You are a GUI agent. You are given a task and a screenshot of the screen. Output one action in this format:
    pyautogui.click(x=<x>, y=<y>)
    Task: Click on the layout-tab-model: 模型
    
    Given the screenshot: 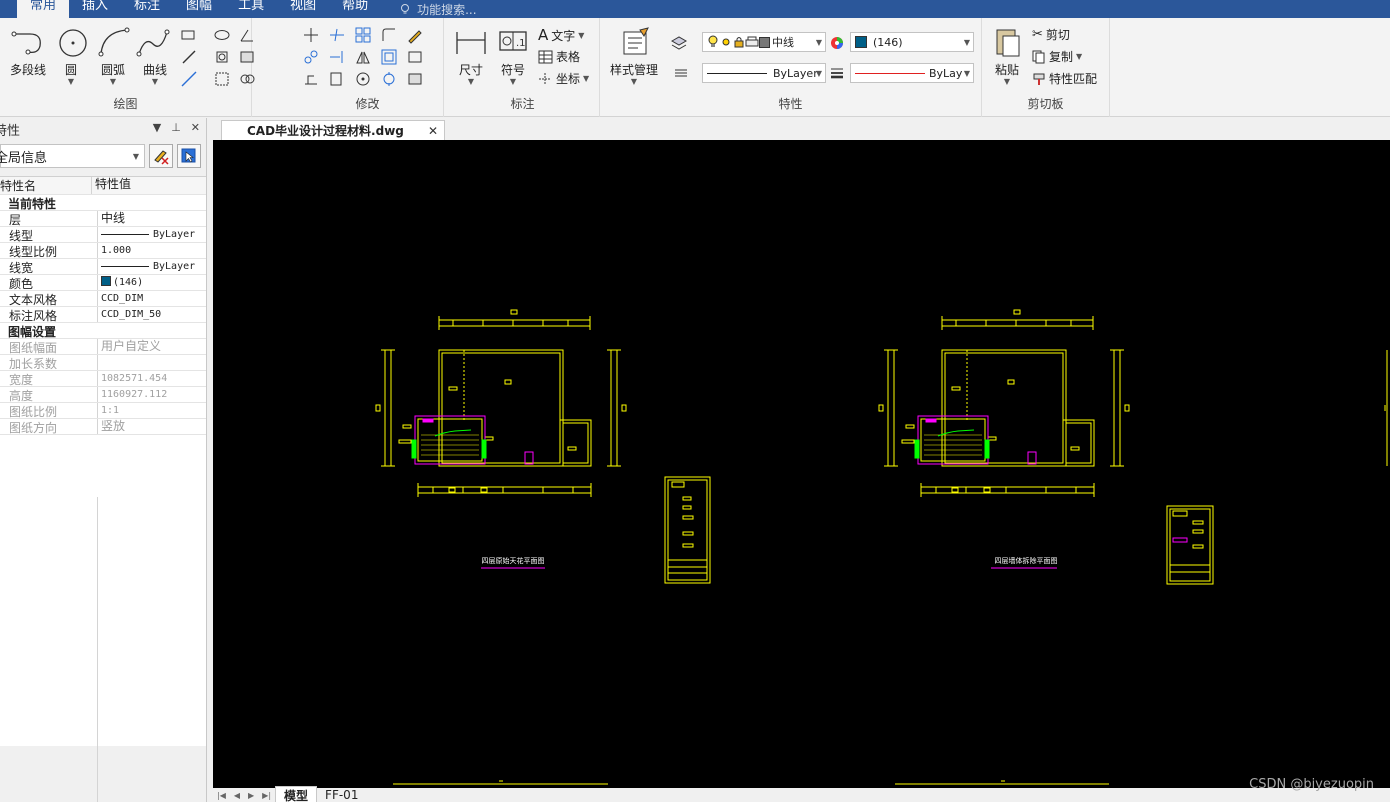 What is the action you would take?
    pyautogui.click(x=296, y=794)
    